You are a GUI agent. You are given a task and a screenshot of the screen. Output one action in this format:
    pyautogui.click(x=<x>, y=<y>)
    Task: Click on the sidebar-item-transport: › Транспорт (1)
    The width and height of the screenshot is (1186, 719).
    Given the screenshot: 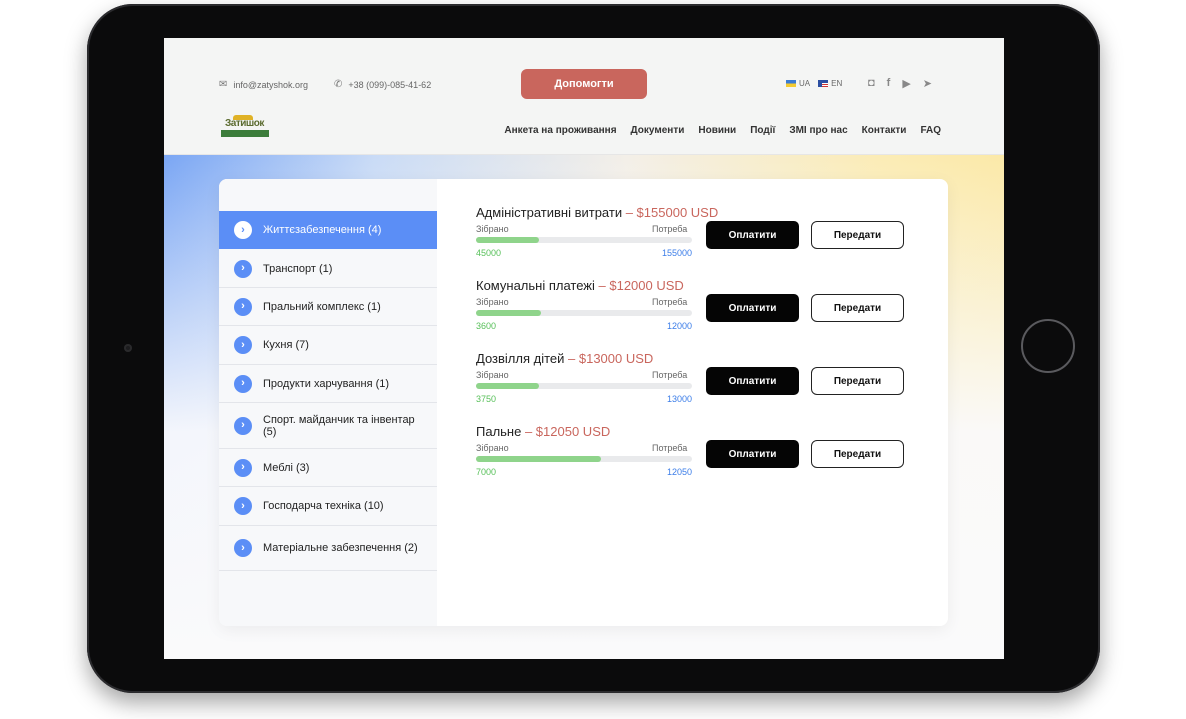 What is the action you would take?
    pyautogui.click(x=328, y=269)
    